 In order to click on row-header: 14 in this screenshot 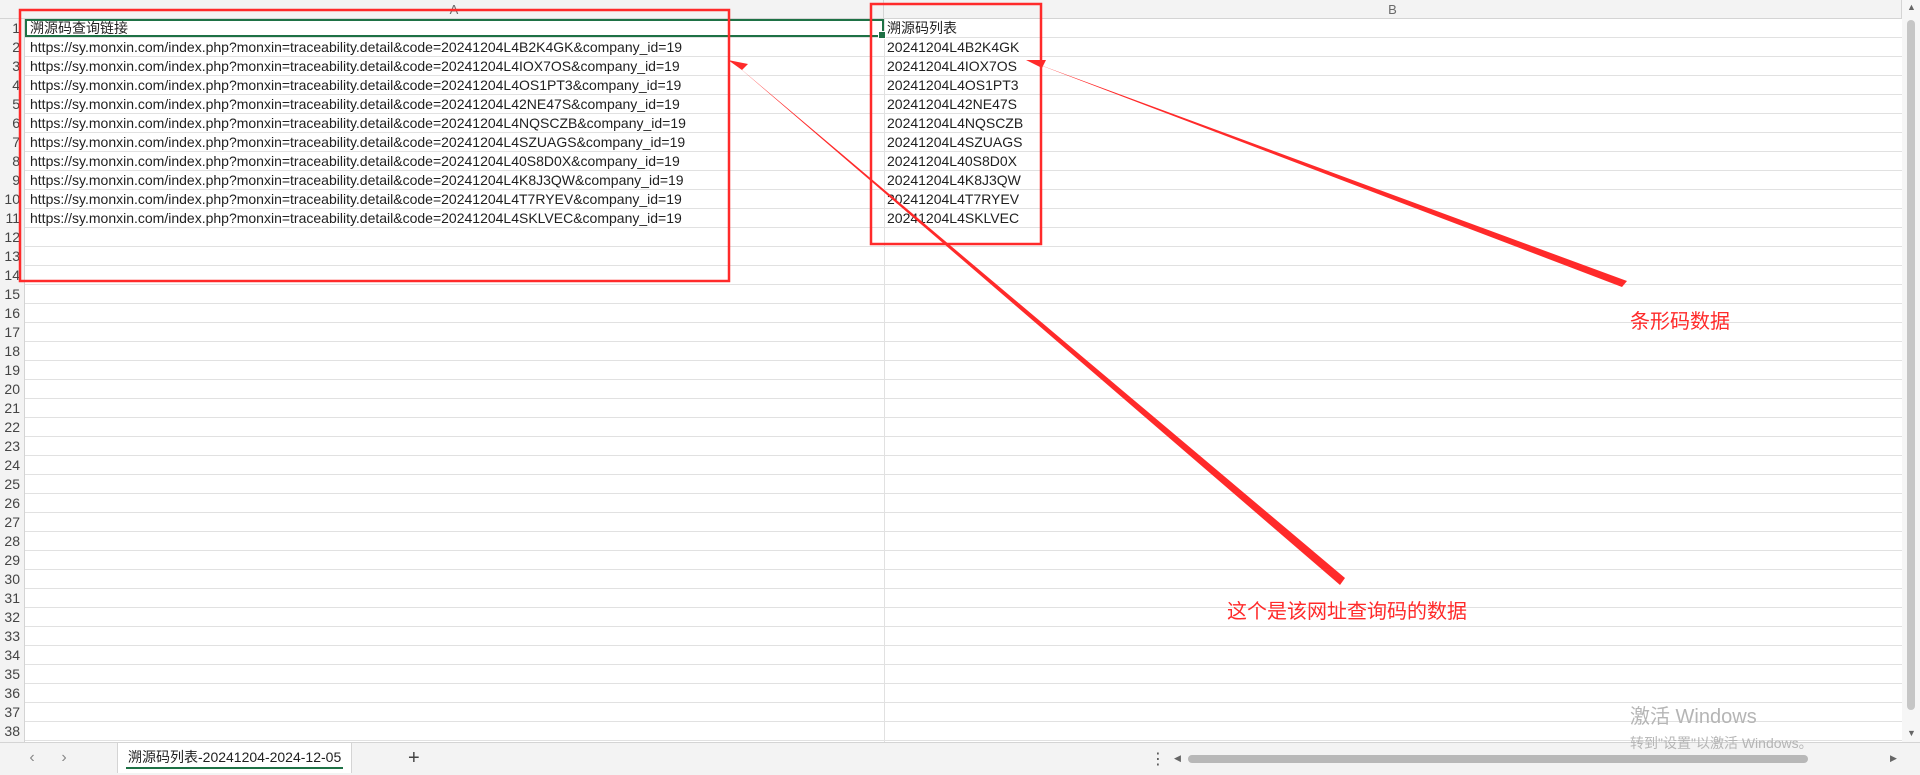, I will do `click(12, 275)`.